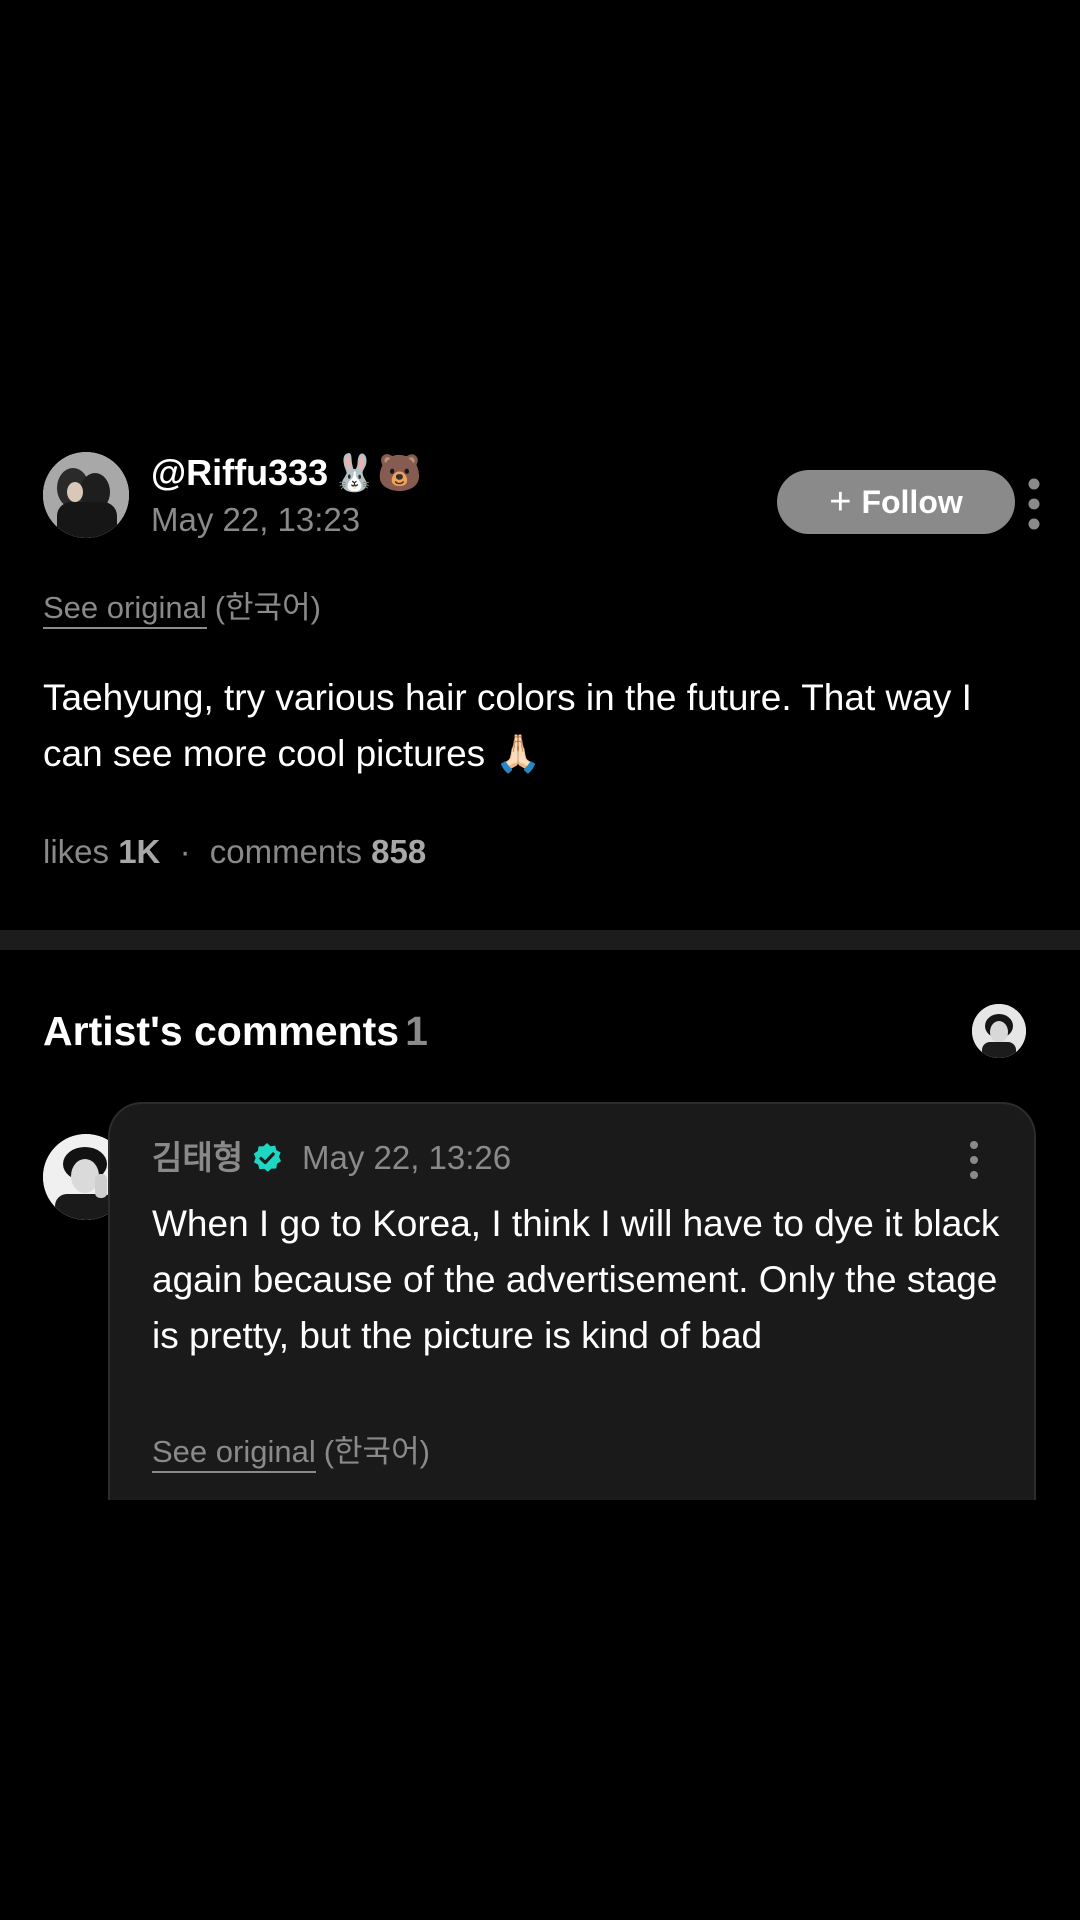 The height and width of the screenshot is (1920, 1080). What do you see at coordinates (541, 496) in the screenshot?
I see `post-header: @Riffu333 🐰🐻 May 22, 13:23 + Follow` at bounding box center [541, 496].